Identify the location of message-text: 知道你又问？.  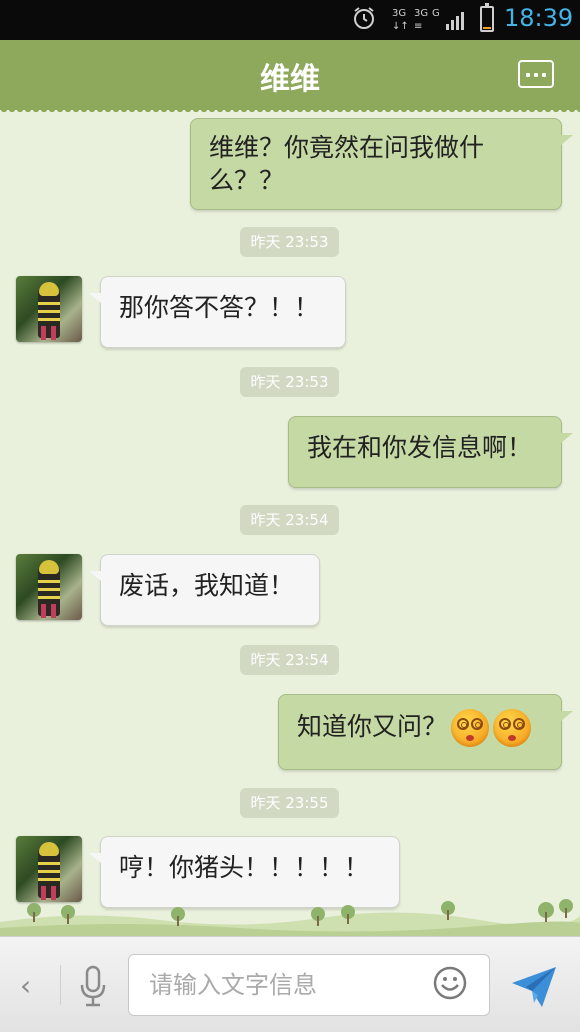
(372, 726).